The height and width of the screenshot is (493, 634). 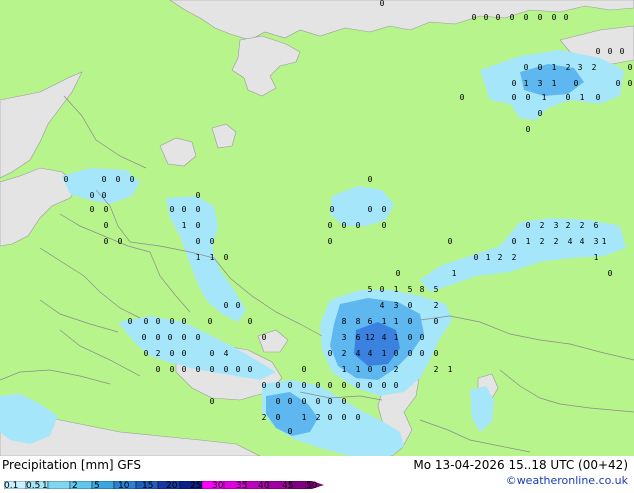 What do you see at coordinates (567, 480) in the screenshot?
I see `credit-link: ©weatheronline.co.uk` at bounding box center [567, 480].